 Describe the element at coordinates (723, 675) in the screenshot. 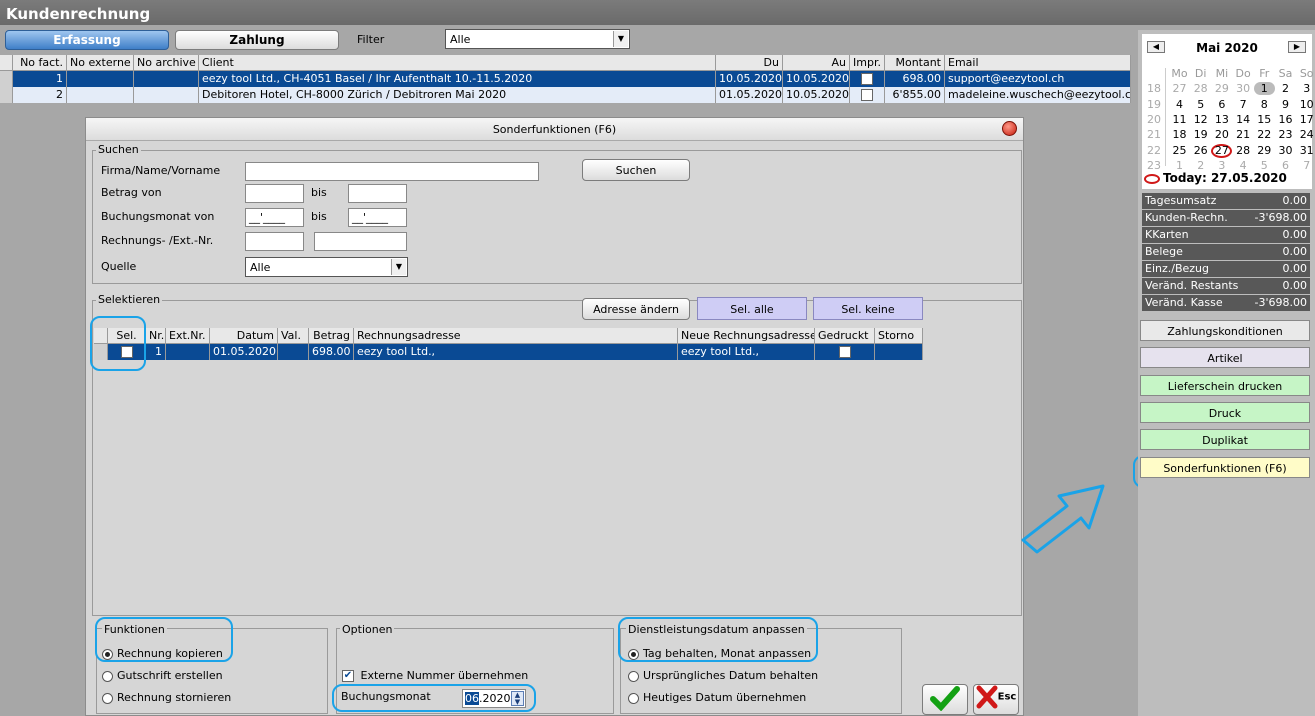

I see `radio-urspruengliches-datum: Ursprüngliches Datum behalten` at that location.